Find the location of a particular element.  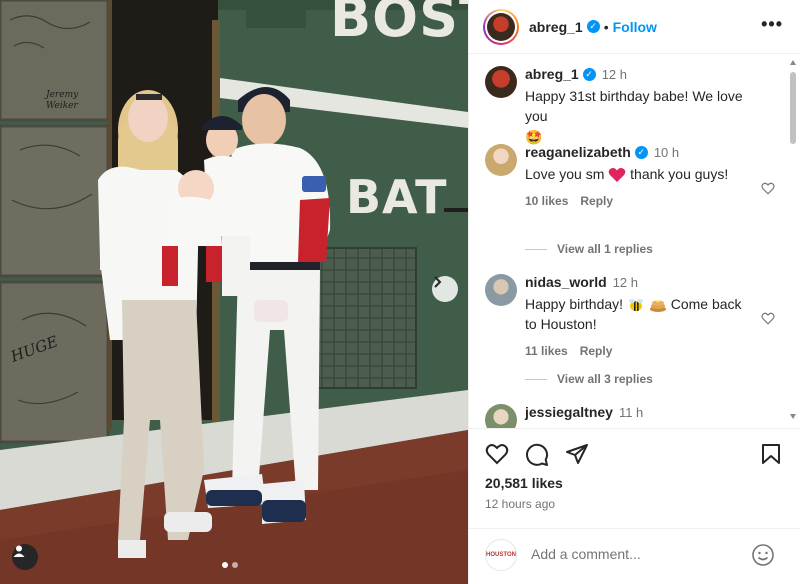

add-comment-input is located at coordinates (631, 554).